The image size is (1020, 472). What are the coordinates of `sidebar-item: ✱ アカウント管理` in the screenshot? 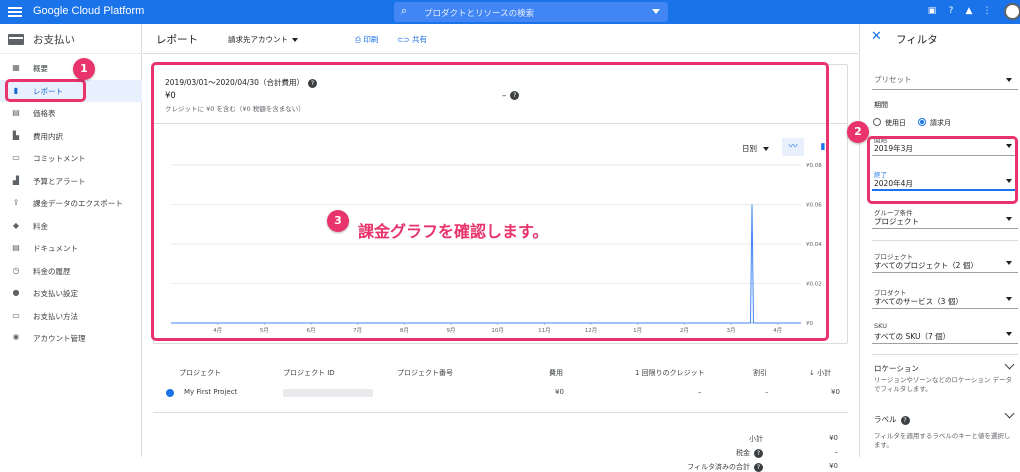 It's located at (71, 338).